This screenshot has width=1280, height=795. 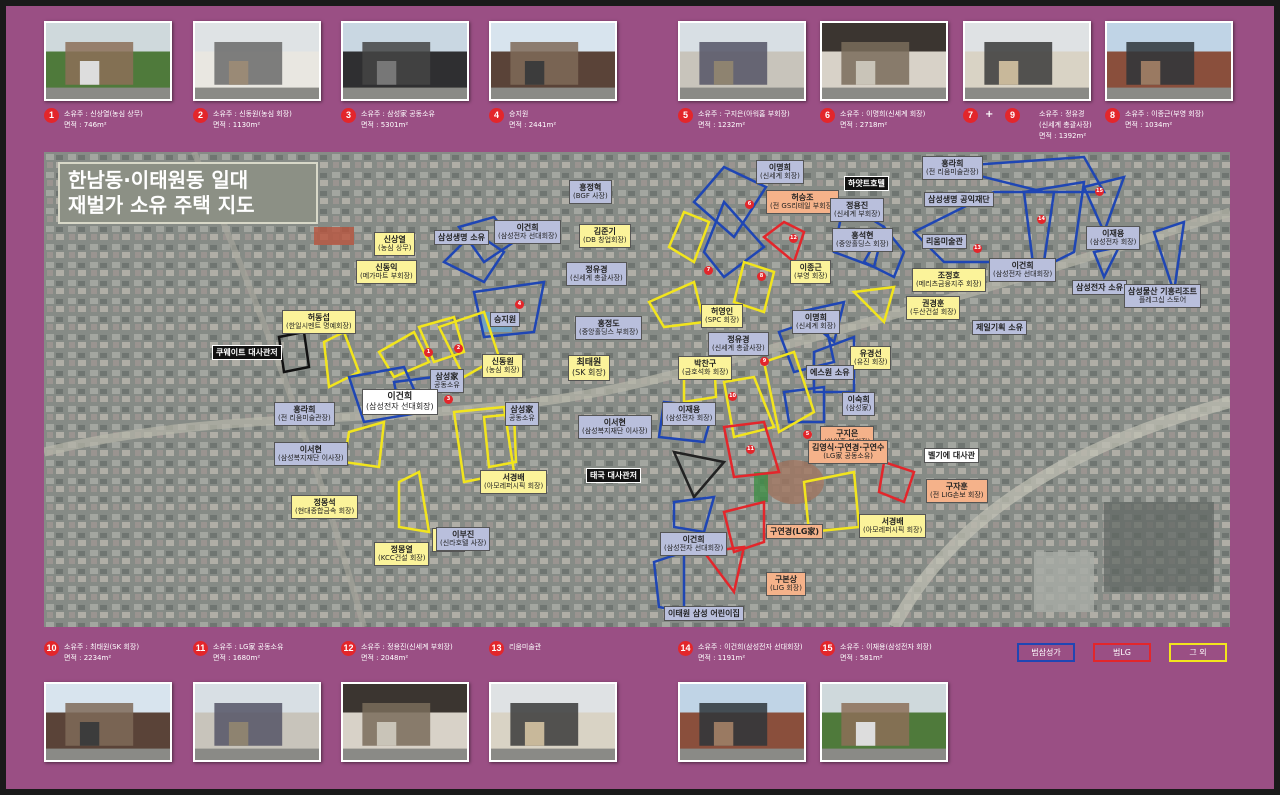 What do you see at coordinates (750, 449) in the screenshot?
I see `map-marker: 11` at bounding box center [750, 449].